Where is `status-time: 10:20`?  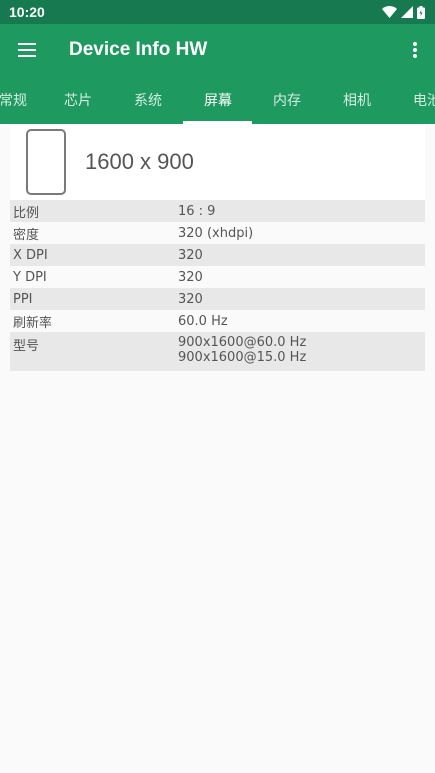
status-time: 10:20 is located at coordinates (27, 12).